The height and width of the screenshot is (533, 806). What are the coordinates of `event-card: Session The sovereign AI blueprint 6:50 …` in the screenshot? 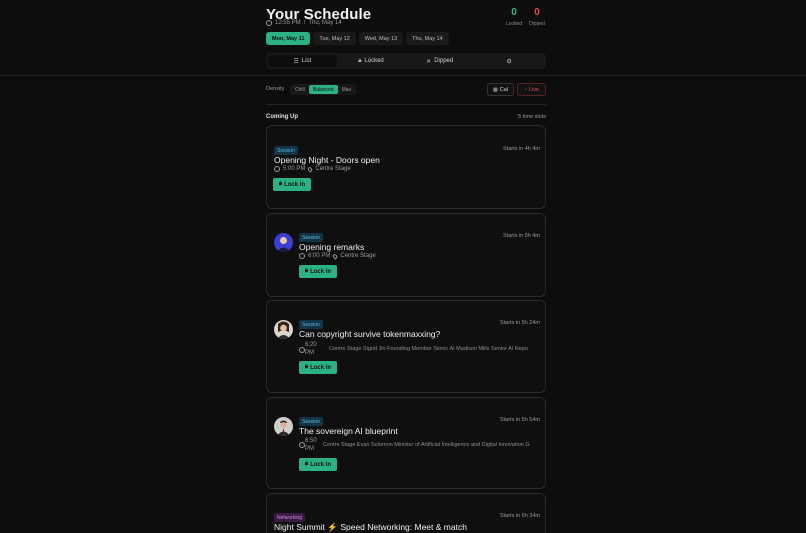 It's located at (406, 443).